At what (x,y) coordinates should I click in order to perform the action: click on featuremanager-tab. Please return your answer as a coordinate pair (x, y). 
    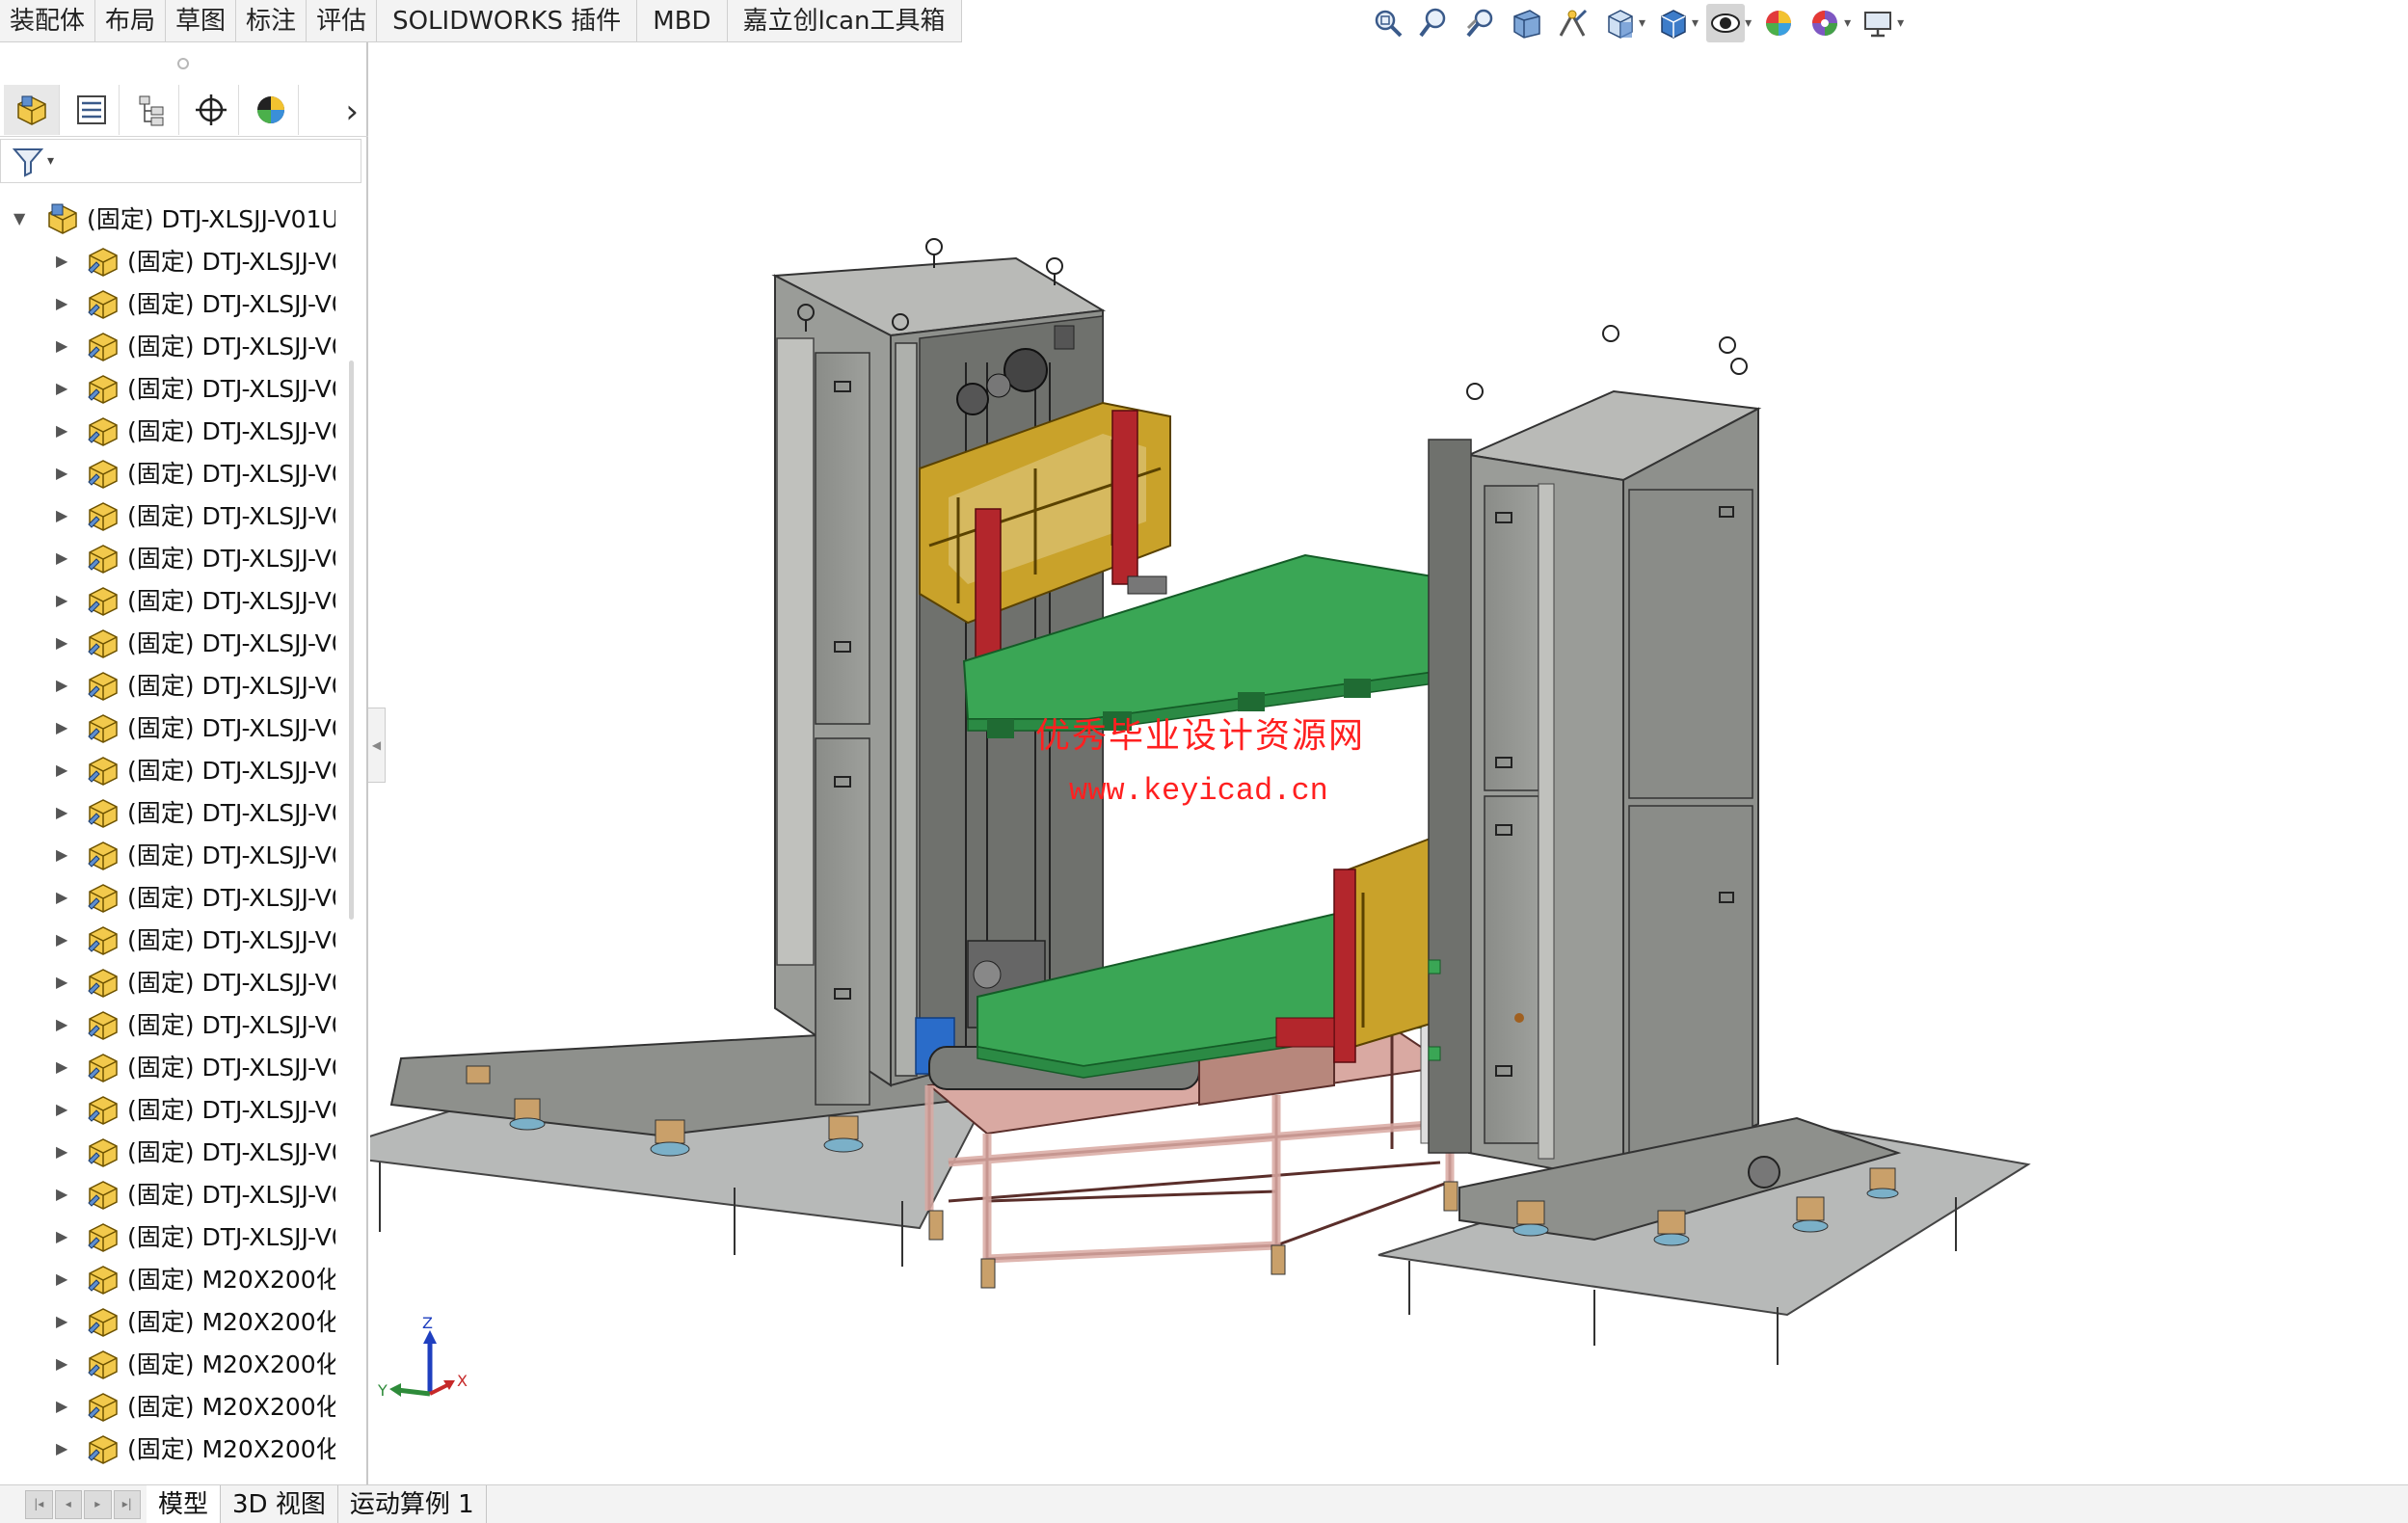
    Looking at the image, I should click on (32, 109).